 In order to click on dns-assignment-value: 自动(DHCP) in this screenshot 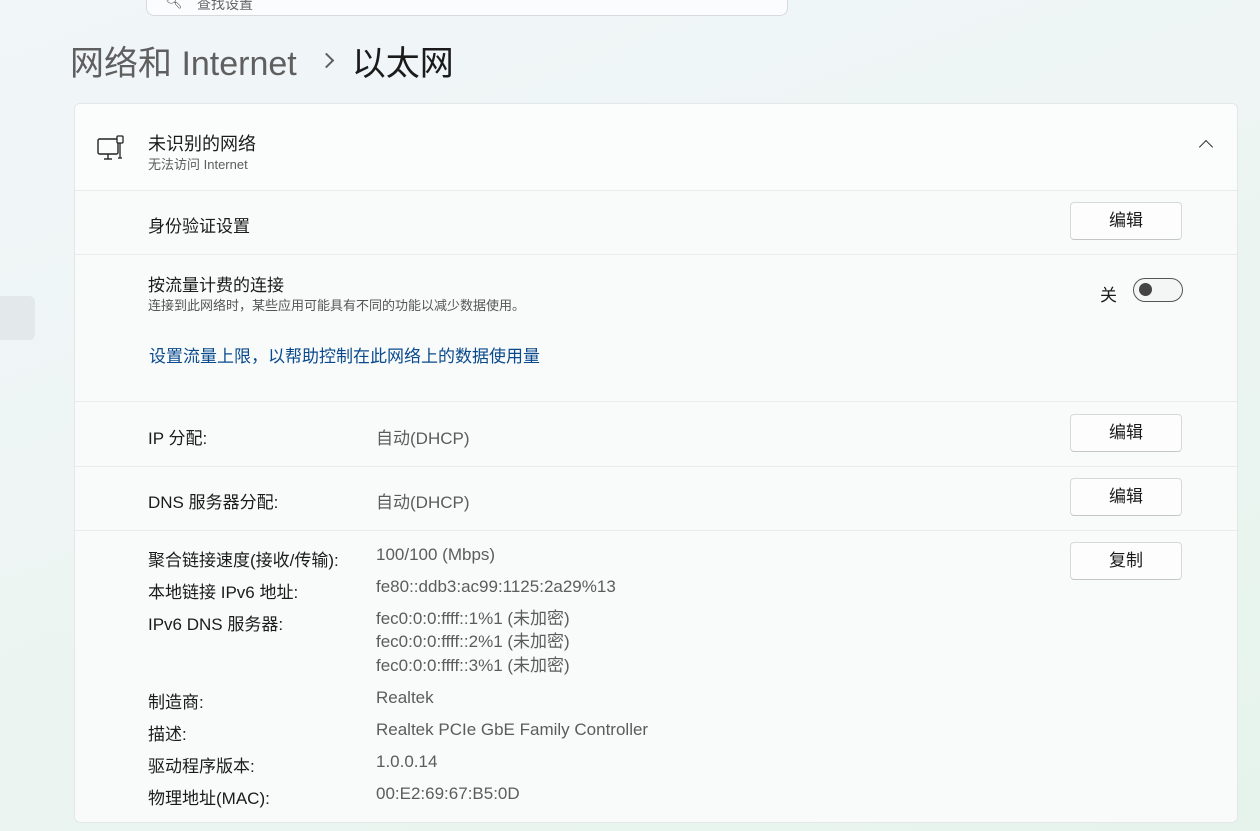, I will do `click(423, 502)`.